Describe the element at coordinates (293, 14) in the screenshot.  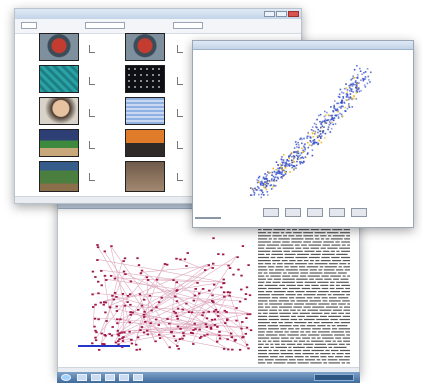
I see `close-icon` at that location.